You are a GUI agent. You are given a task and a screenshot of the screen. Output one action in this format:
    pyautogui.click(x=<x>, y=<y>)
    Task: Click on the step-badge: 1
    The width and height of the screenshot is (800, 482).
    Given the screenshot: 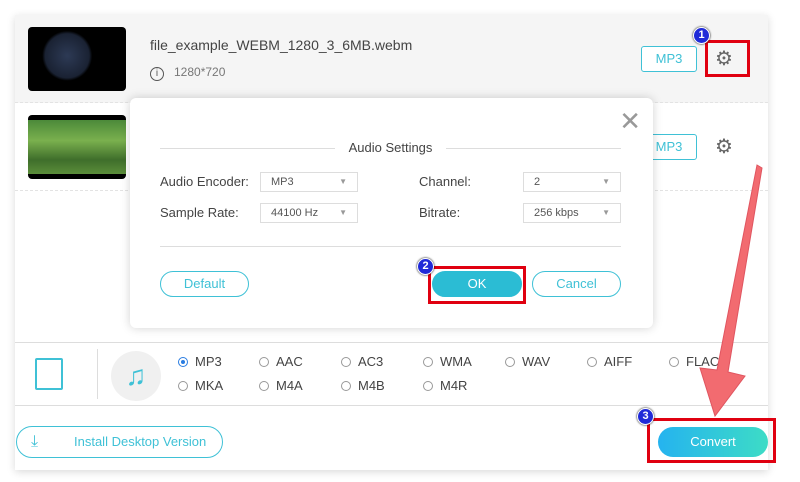 What is the action you would take?
    pyautogui.click(x=701, y=35)
    